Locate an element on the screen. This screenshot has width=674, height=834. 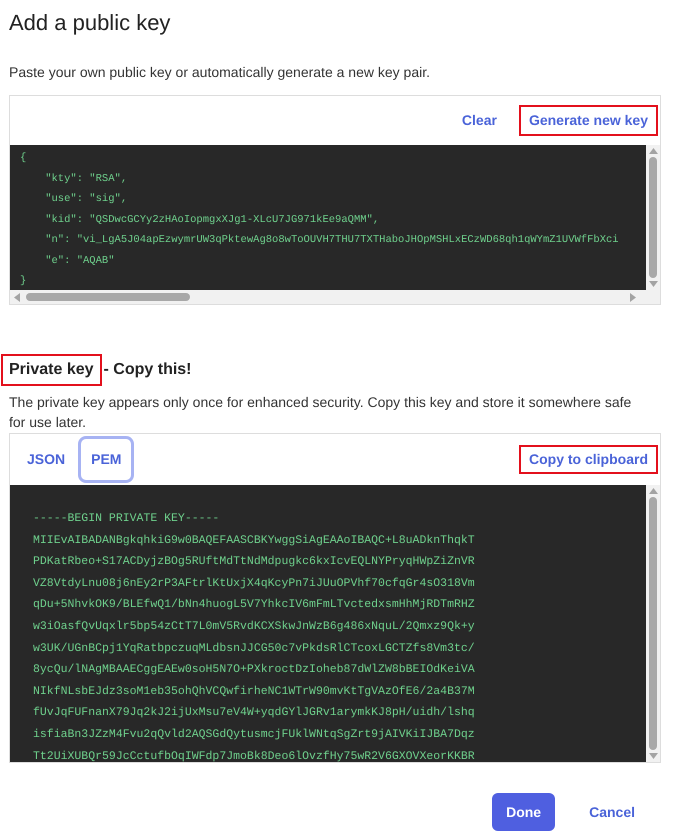
right-arrow-icon is located at coordinates (633, 297).